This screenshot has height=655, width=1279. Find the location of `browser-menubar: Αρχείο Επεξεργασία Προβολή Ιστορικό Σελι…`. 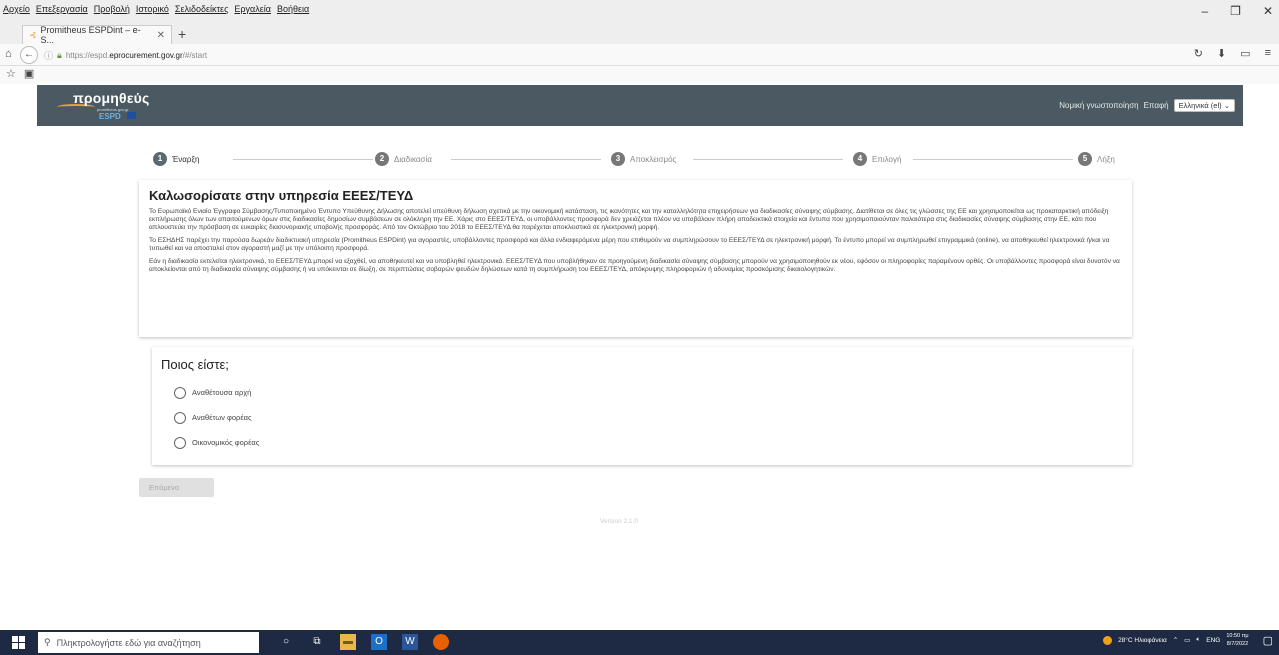

browser-menubar: Αρχείο Επεξεργασία Προβολή Ιστορικό Σελι… is located at coordinates (639, 12).